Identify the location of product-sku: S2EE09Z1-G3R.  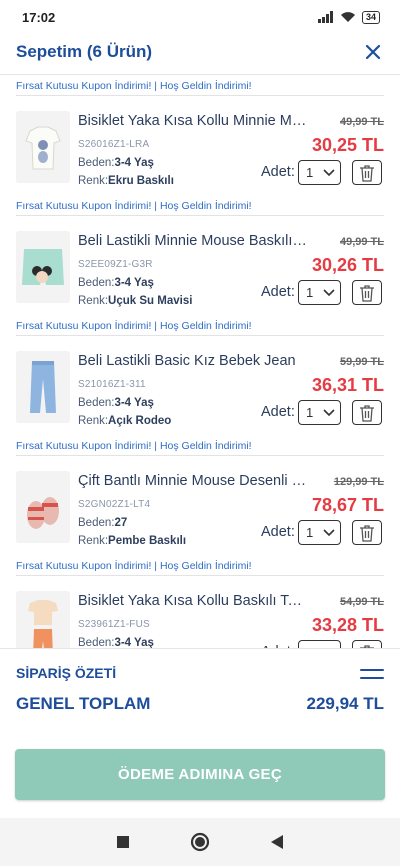
(115, 264).